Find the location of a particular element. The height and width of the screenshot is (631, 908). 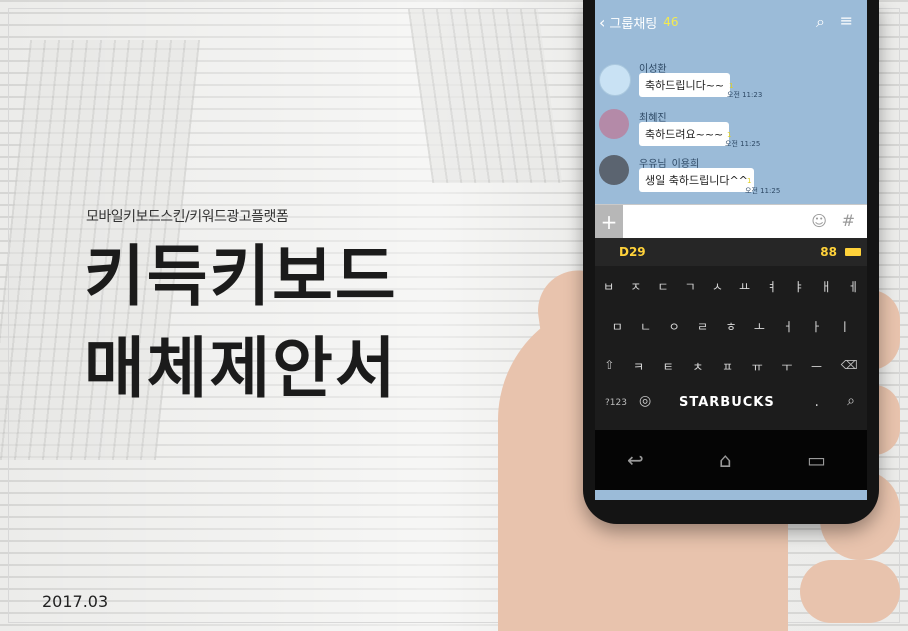

chat-message: 최혜진 축하드려요~~~ 1 오전 11:25 is located at coordinates (730, 131).